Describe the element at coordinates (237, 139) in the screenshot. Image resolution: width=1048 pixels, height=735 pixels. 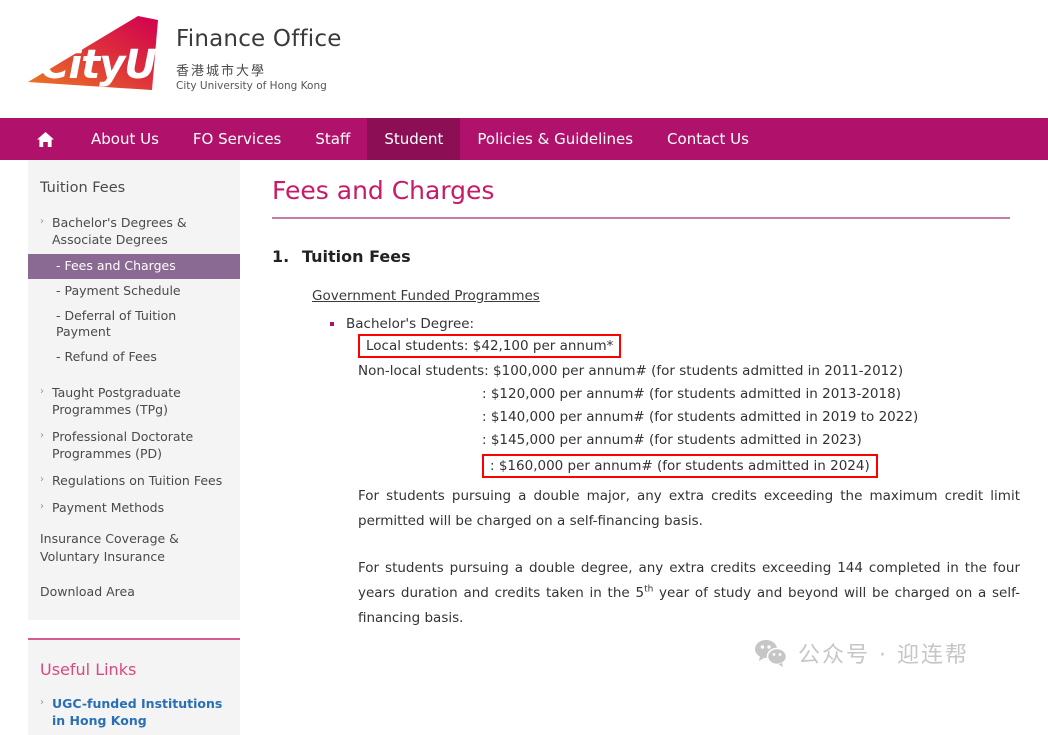
I see `nav-item-fo-services: FO Services` at that location.